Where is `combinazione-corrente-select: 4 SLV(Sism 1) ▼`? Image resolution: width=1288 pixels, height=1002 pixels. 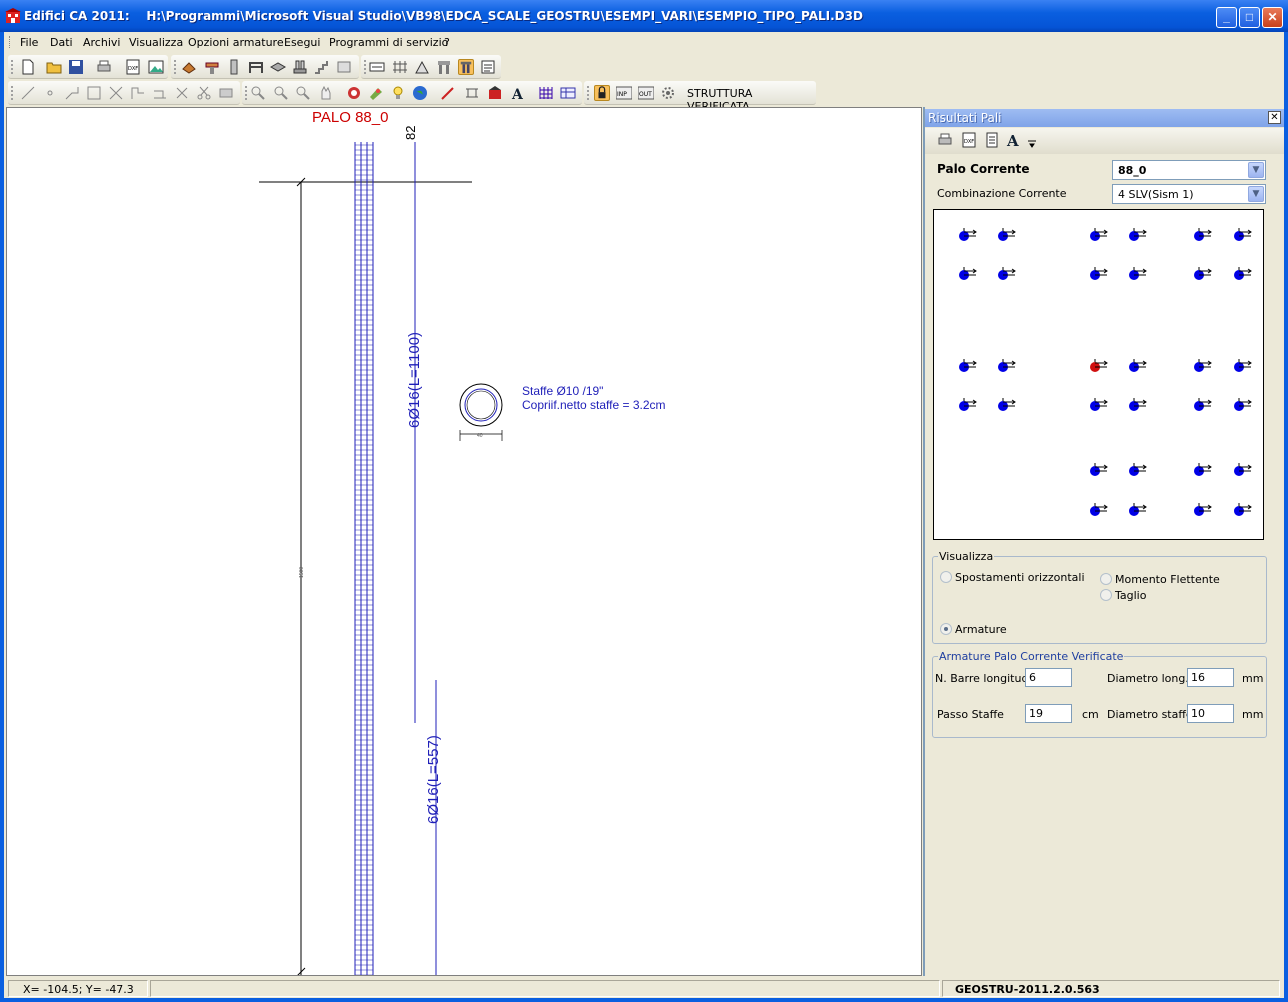 combinazione-corrente-select: 4 SLV(Sism 1) ▼ is located at coordinates (1189, 194).